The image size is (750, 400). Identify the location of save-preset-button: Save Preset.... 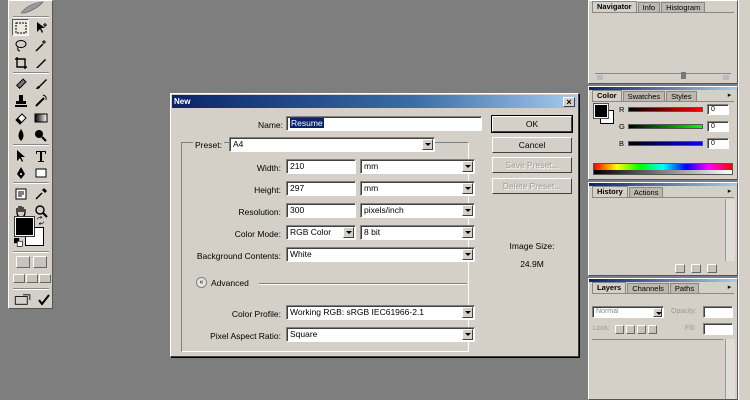
(532, 165).